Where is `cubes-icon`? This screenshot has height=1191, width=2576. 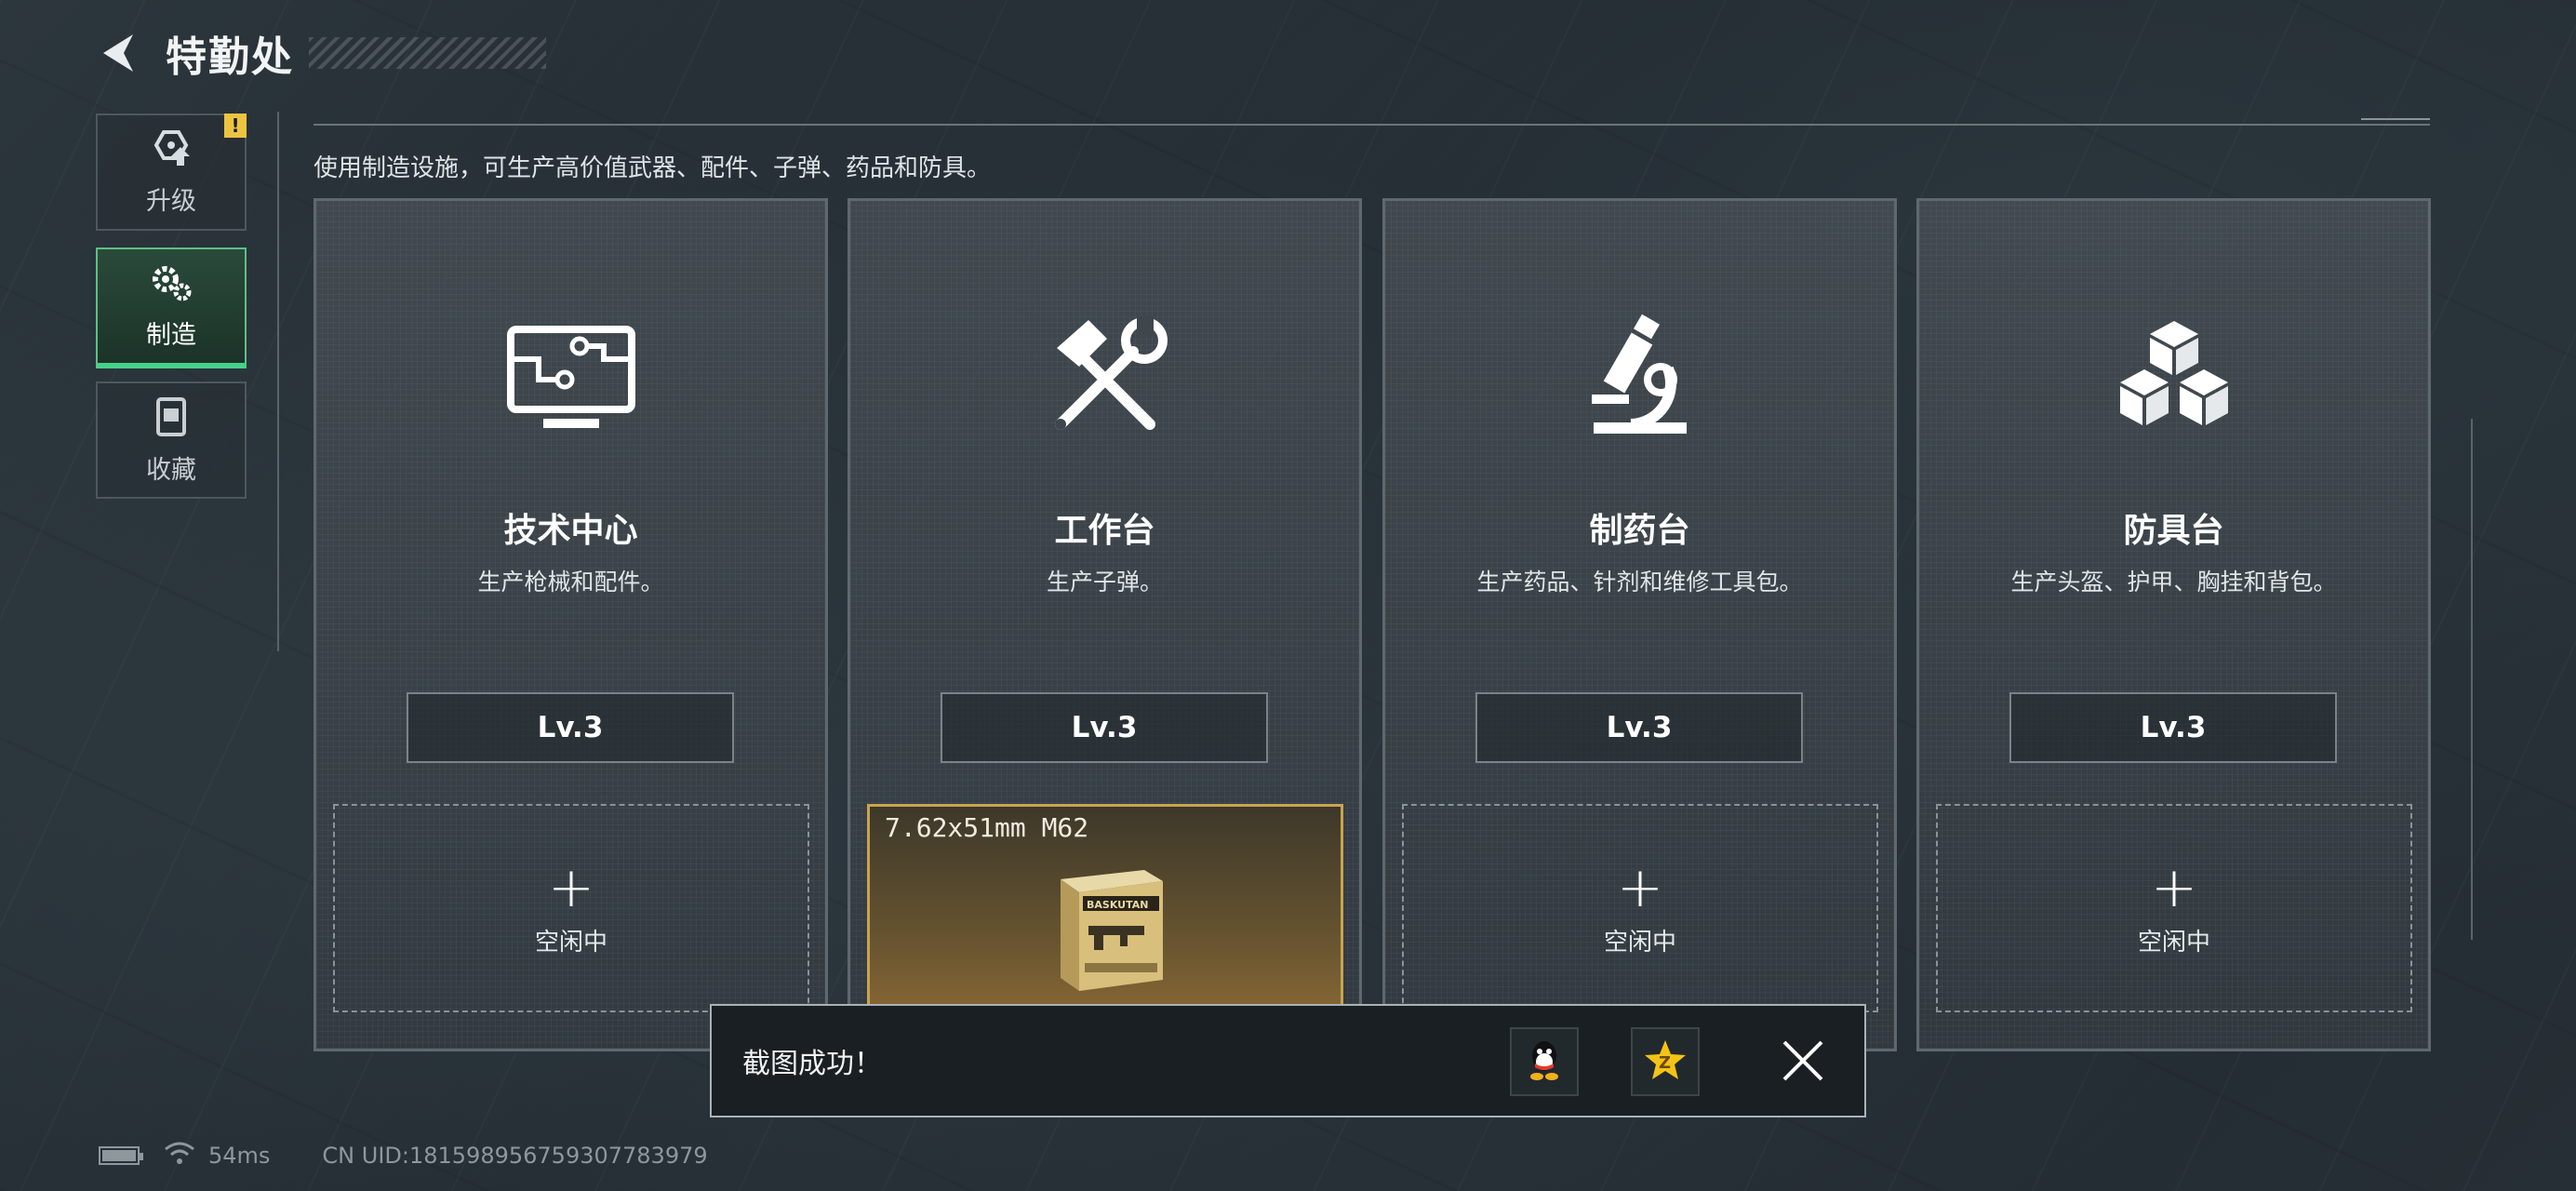 cubes-icon is located at coordinates (2174, 378).